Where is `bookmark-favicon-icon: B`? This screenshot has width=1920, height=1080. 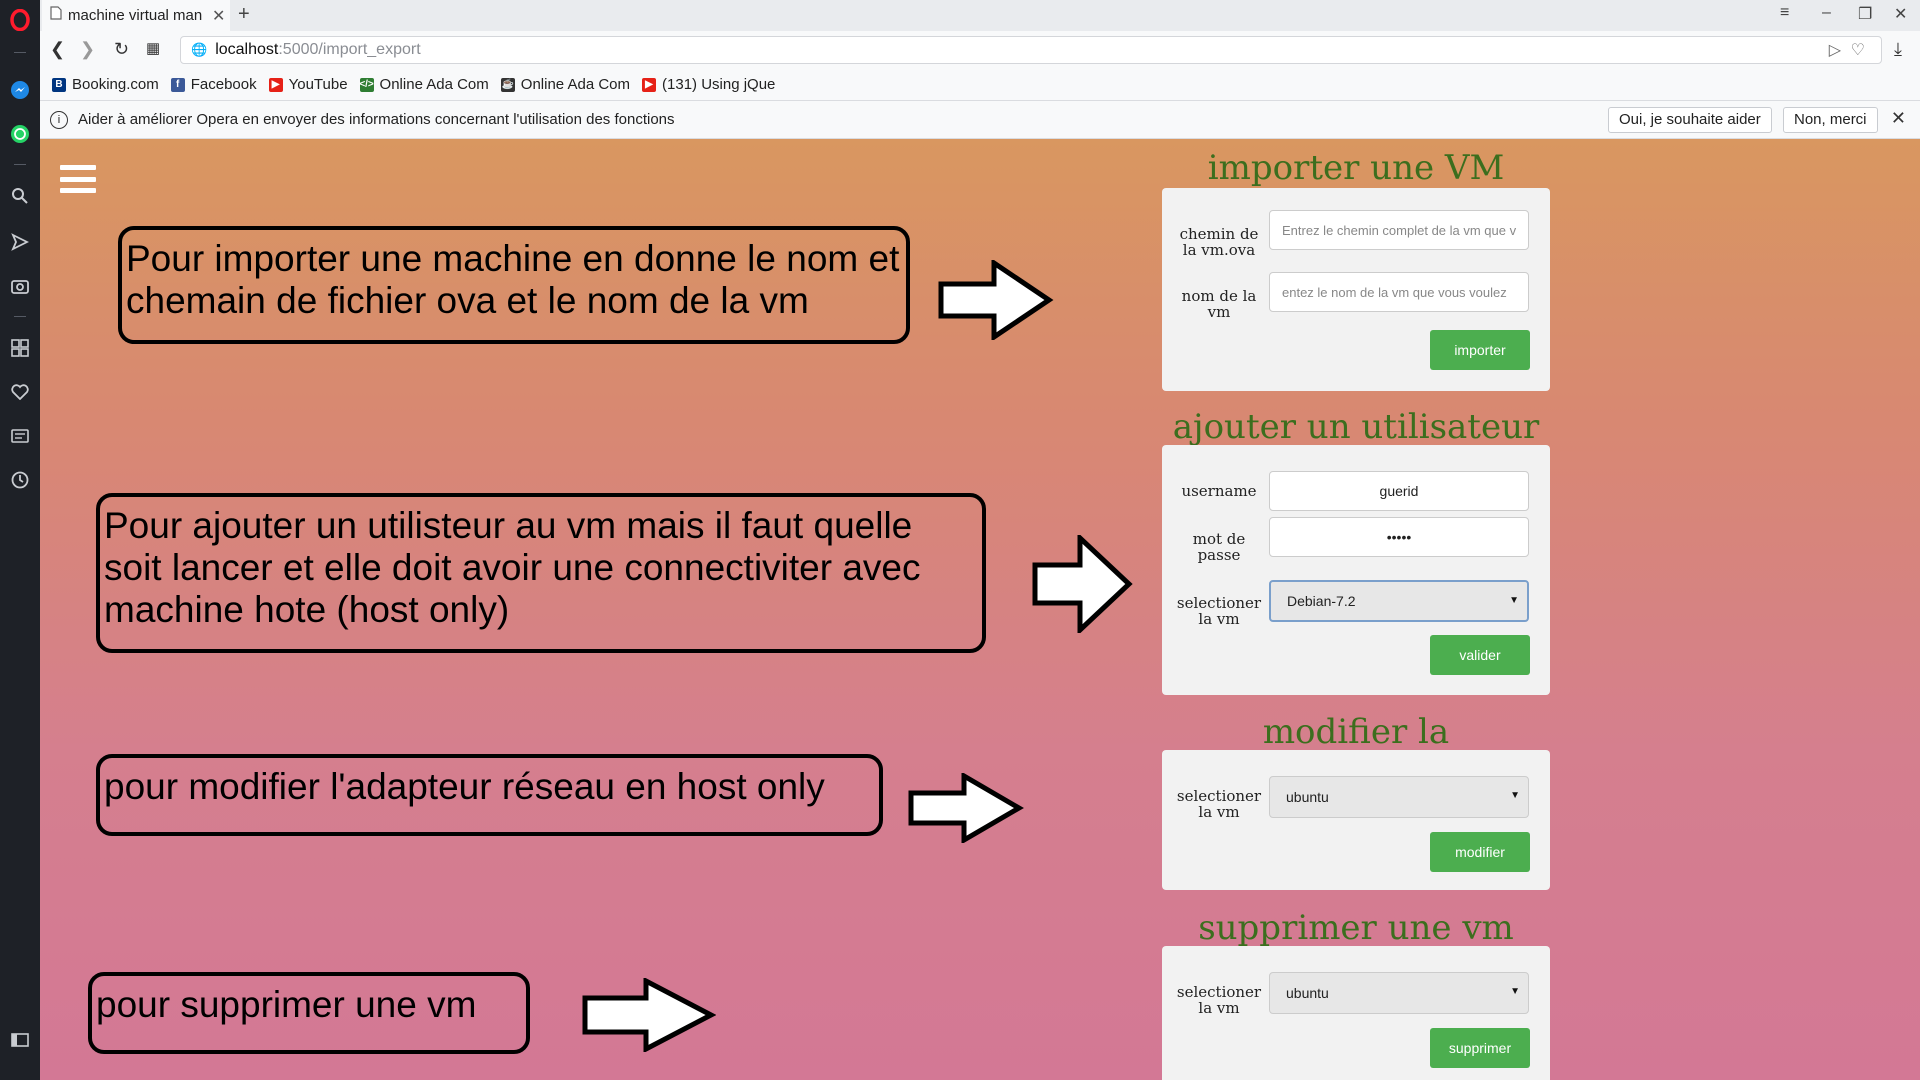
bookmark-favicon-icon: B is located at coordinates (59, 84).